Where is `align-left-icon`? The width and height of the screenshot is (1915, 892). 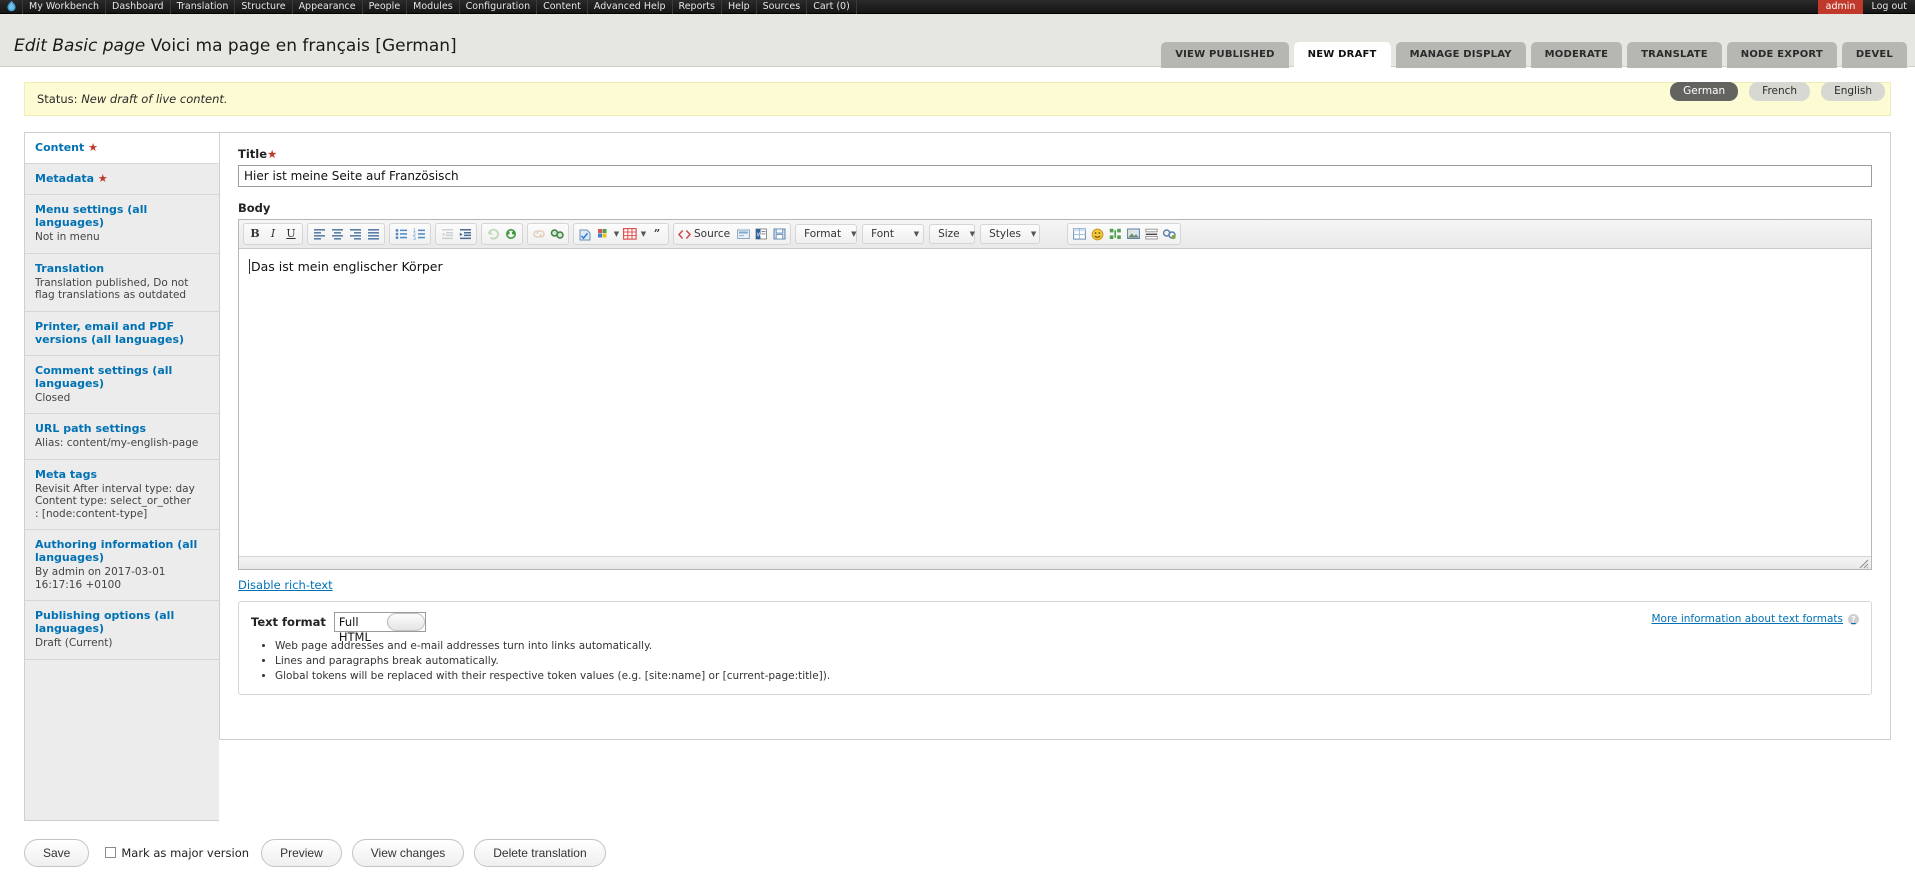
align-left-icon is located at coordinates (319, 234).